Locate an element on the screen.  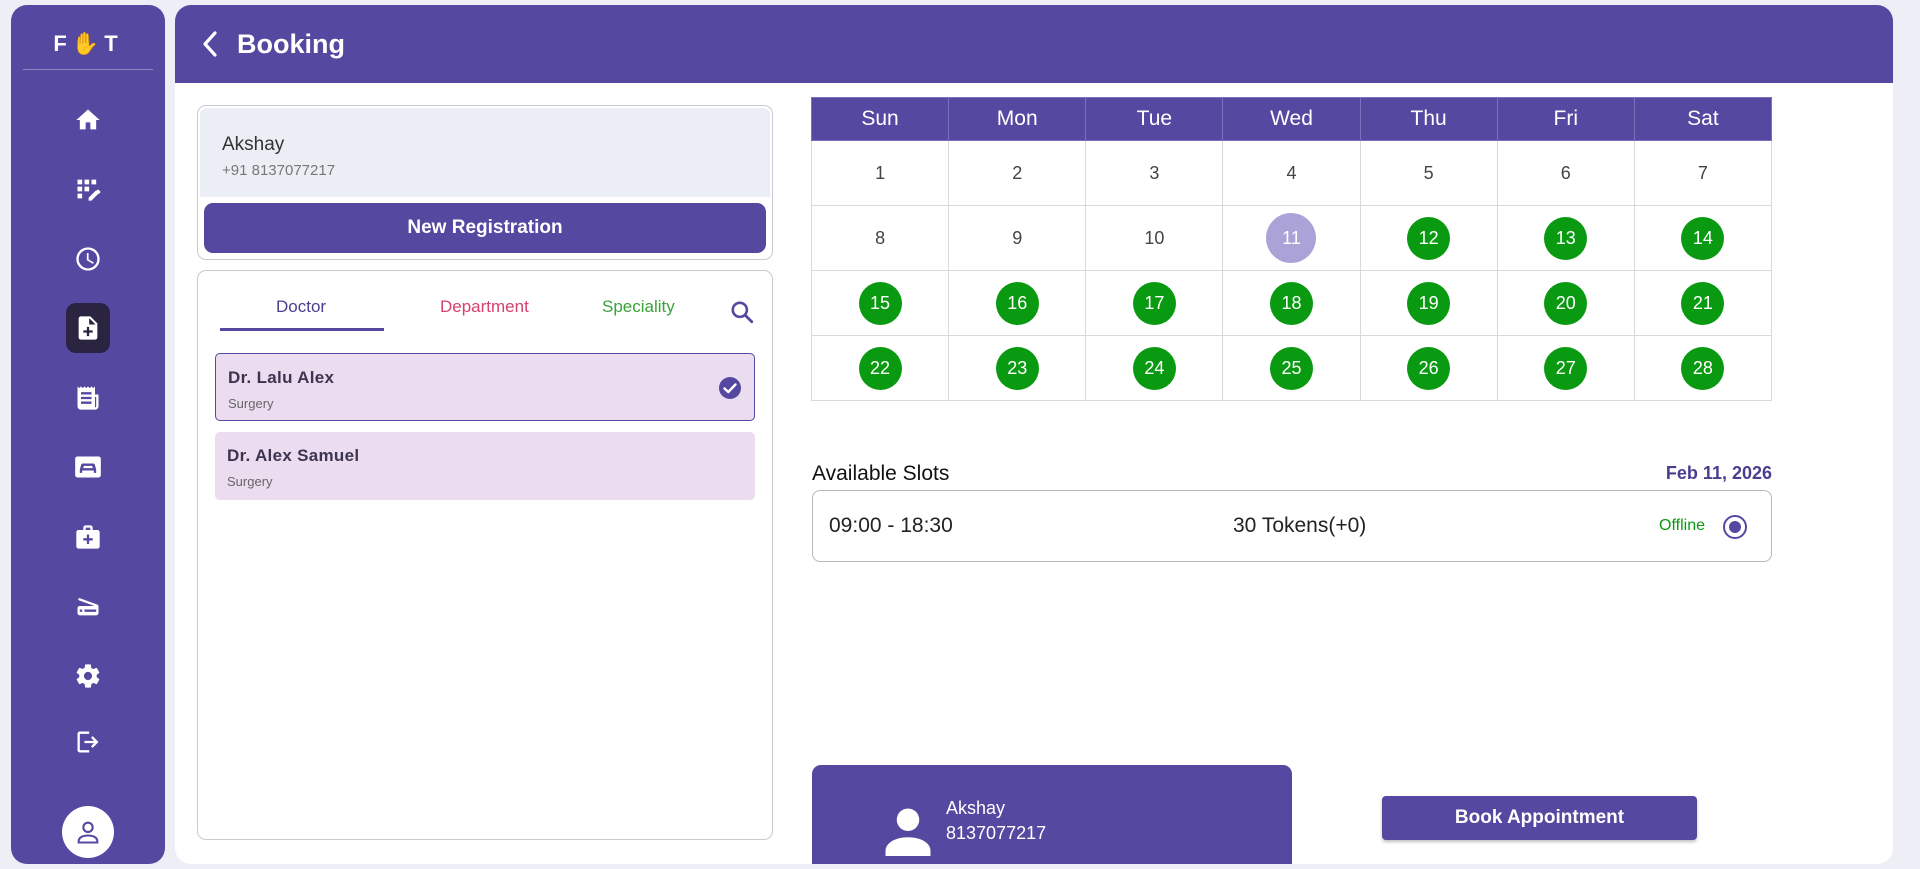
sidebar-item-history is located at coordinates (88, 259).